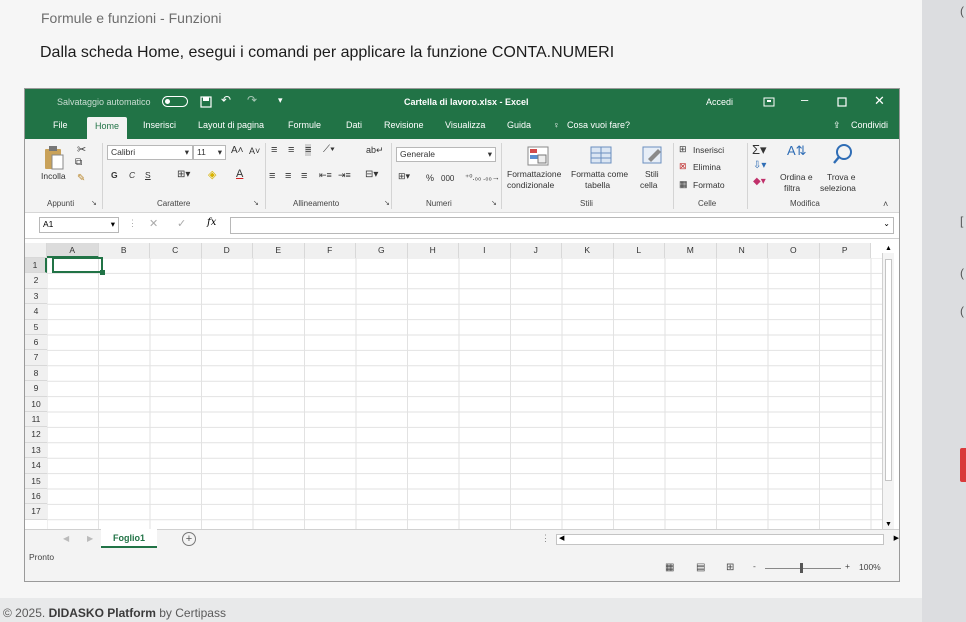  What do you see at coordinates (530, 185) in the screenshot?
I see `conditional-format-label2: condizionale` at bounding box center [530, 185].